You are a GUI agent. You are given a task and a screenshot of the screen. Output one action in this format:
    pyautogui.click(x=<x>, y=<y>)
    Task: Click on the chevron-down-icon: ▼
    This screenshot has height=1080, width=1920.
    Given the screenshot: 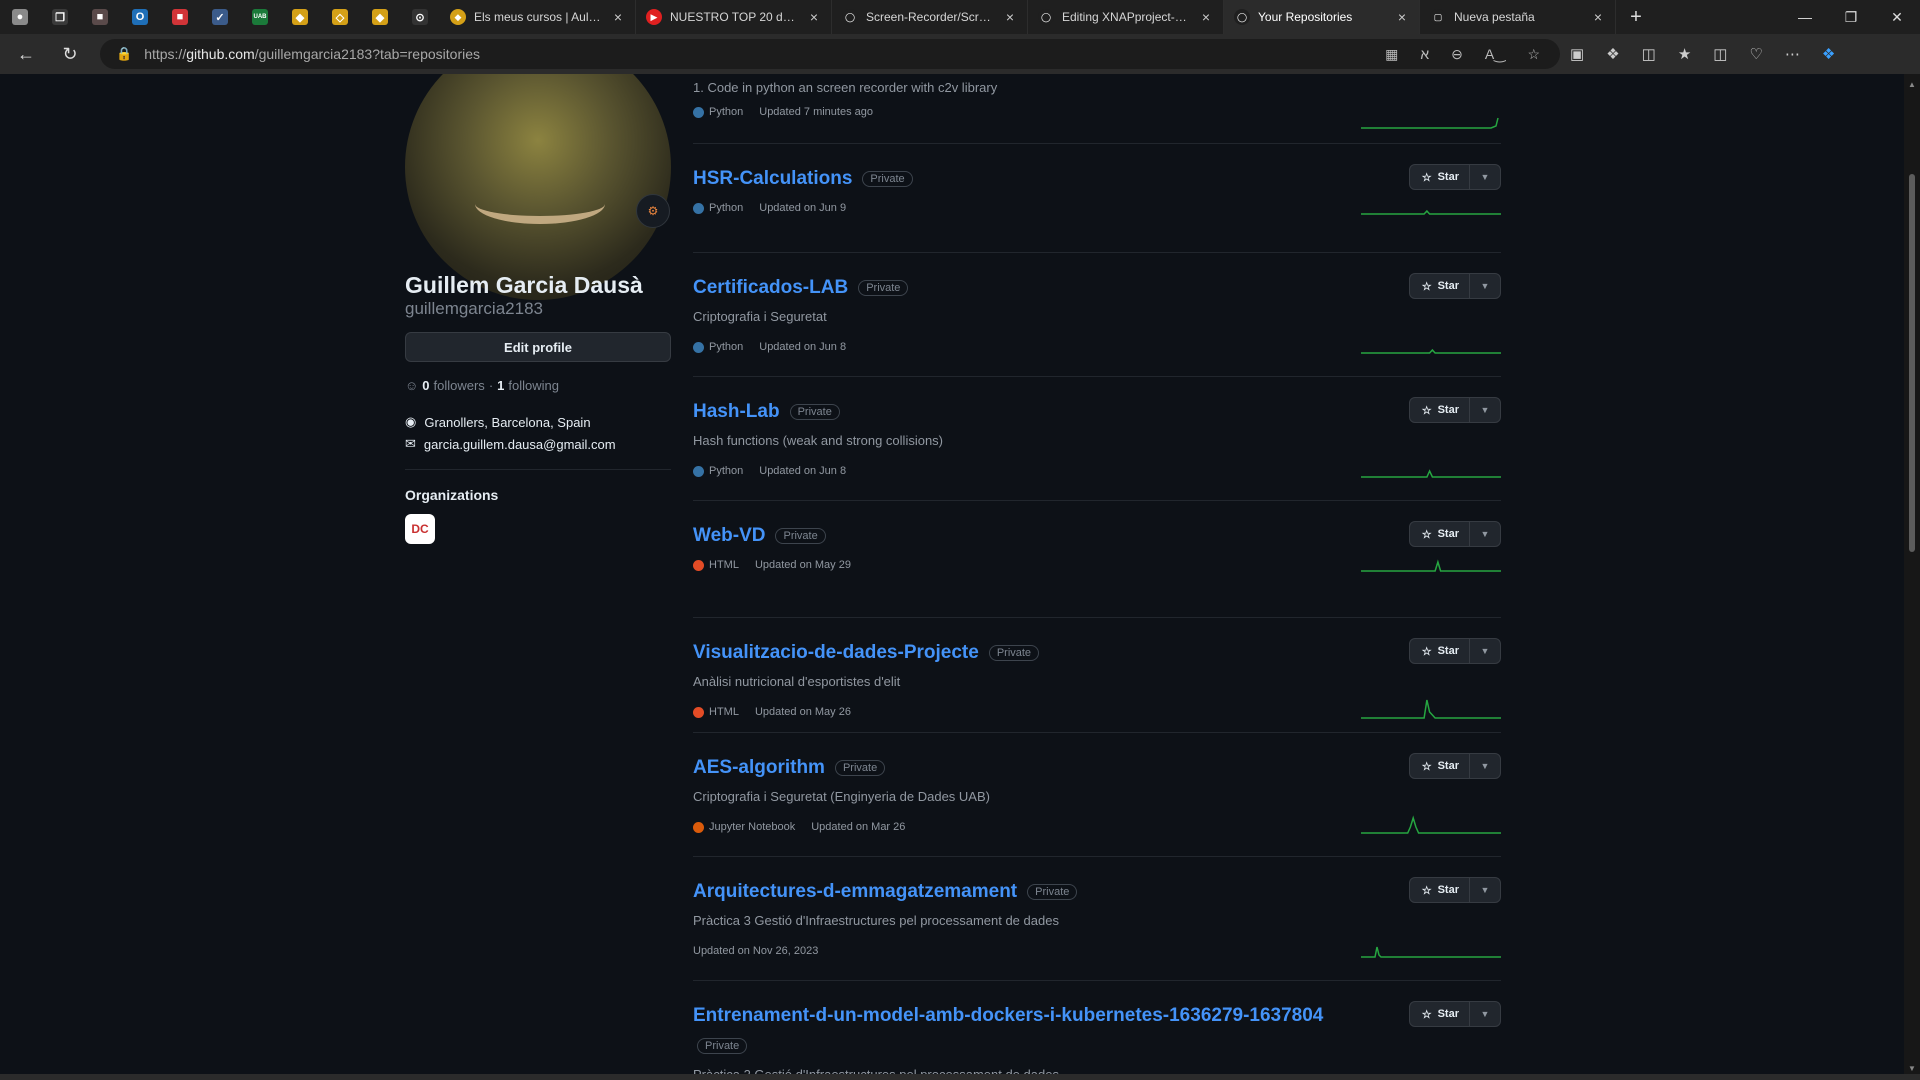 What is the action you would take?
    pyautogui.click(x=1485, y=534)
    